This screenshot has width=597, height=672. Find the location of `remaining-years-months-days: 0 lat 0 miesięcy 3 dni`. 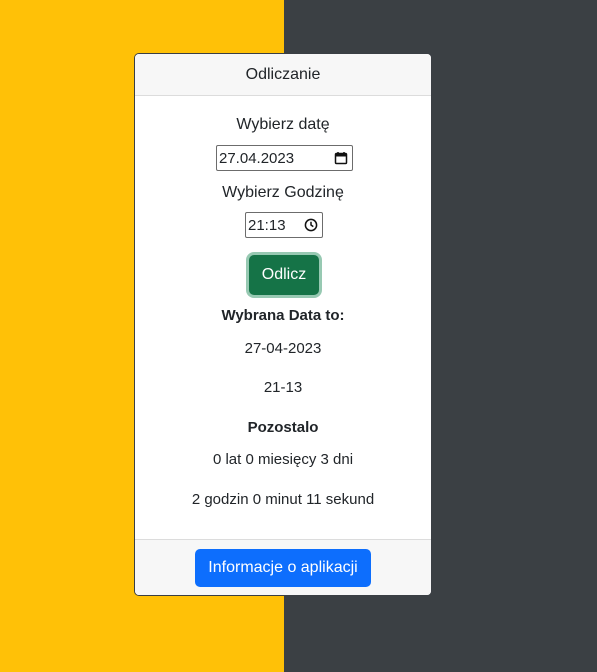

remaining-years-months-days: 0 lat 0 miesięcy 3 dni is located at coordinates (283, 459).